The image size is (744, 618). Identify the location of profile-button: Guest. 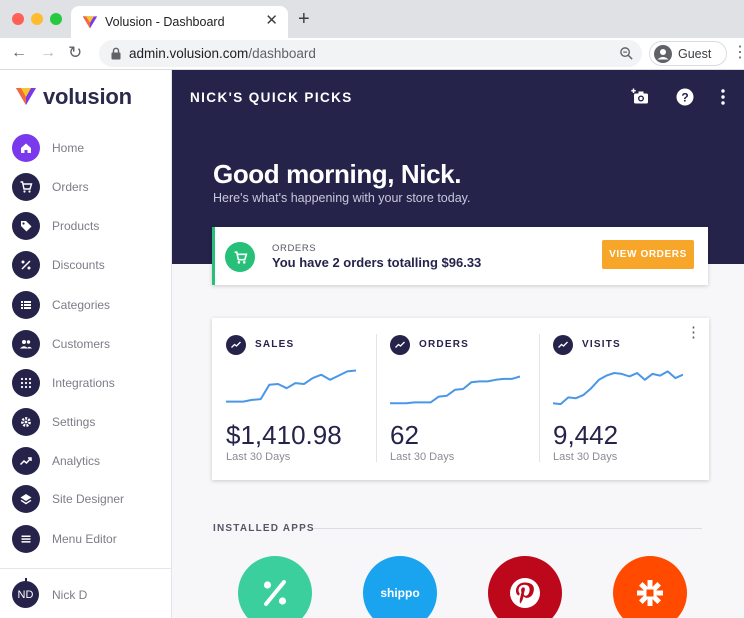
(688, 53).